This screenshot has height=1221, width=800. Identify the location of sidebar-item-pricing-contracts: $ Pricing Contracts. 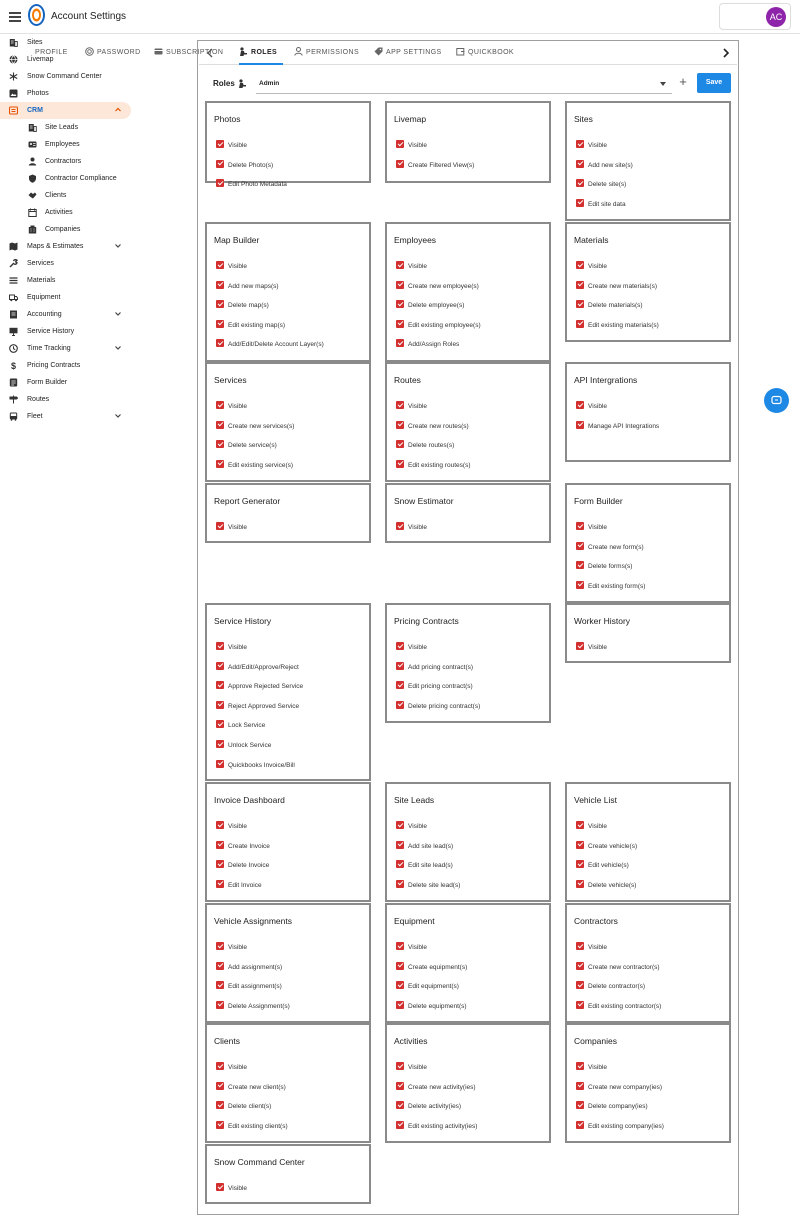
(70, 365).